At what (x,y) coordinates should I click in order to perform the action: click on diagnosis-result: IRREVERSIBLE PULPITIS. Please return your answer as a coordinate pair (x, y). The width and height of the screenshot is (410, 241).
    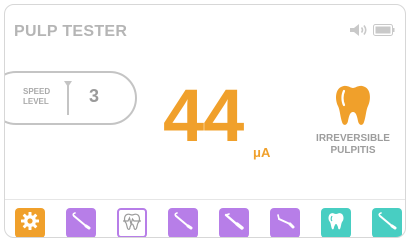
    Looking at the image, I should click on (353, 120).